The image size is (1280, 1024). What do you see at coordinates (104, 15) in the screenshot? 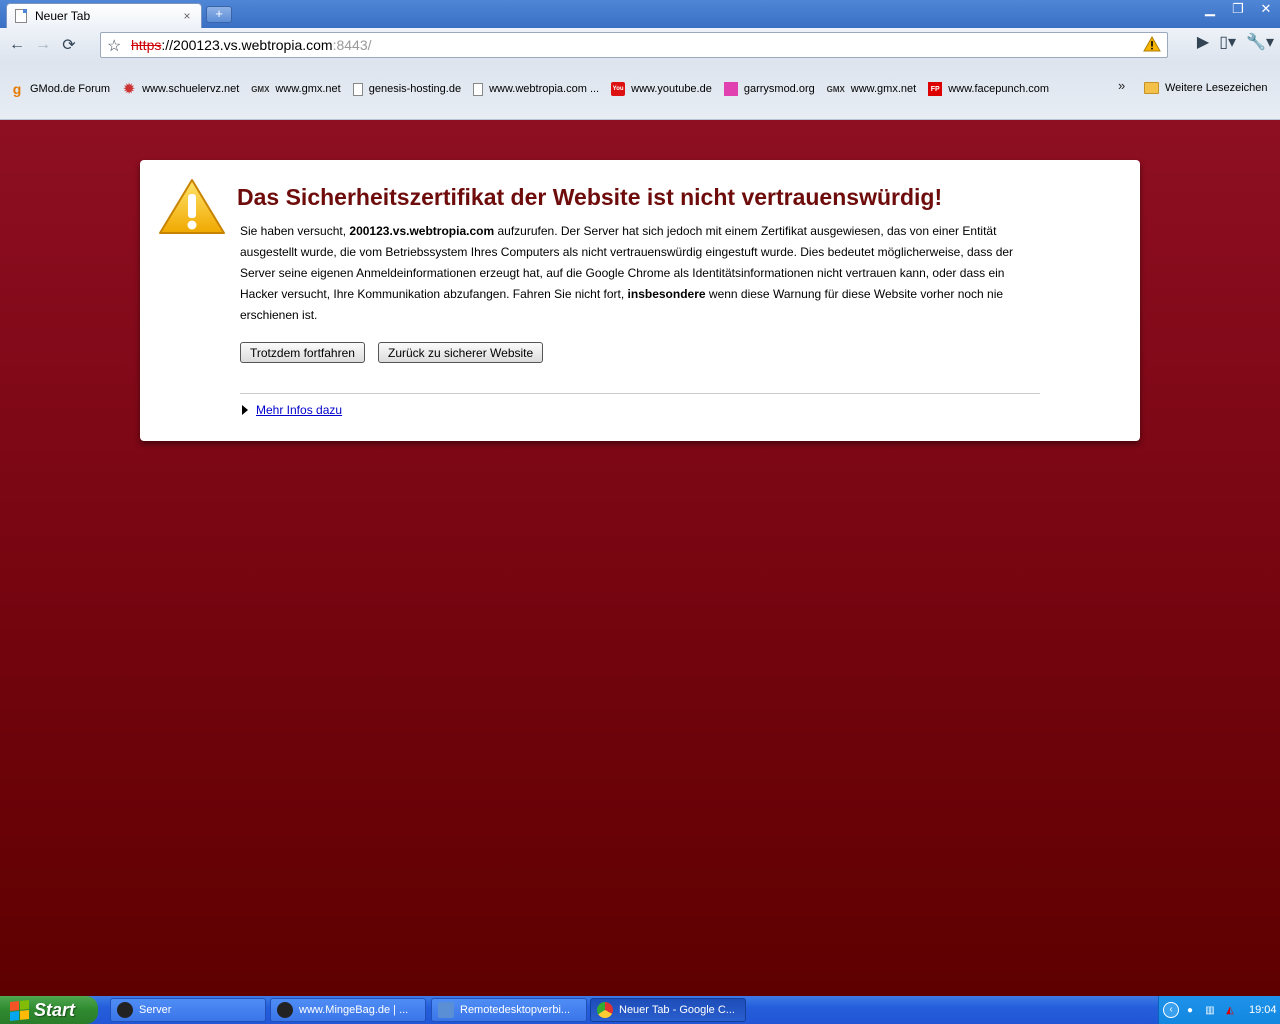
I see `tab-neuer-tab: Neuer Tab ×` at bounding box center [104, 15].